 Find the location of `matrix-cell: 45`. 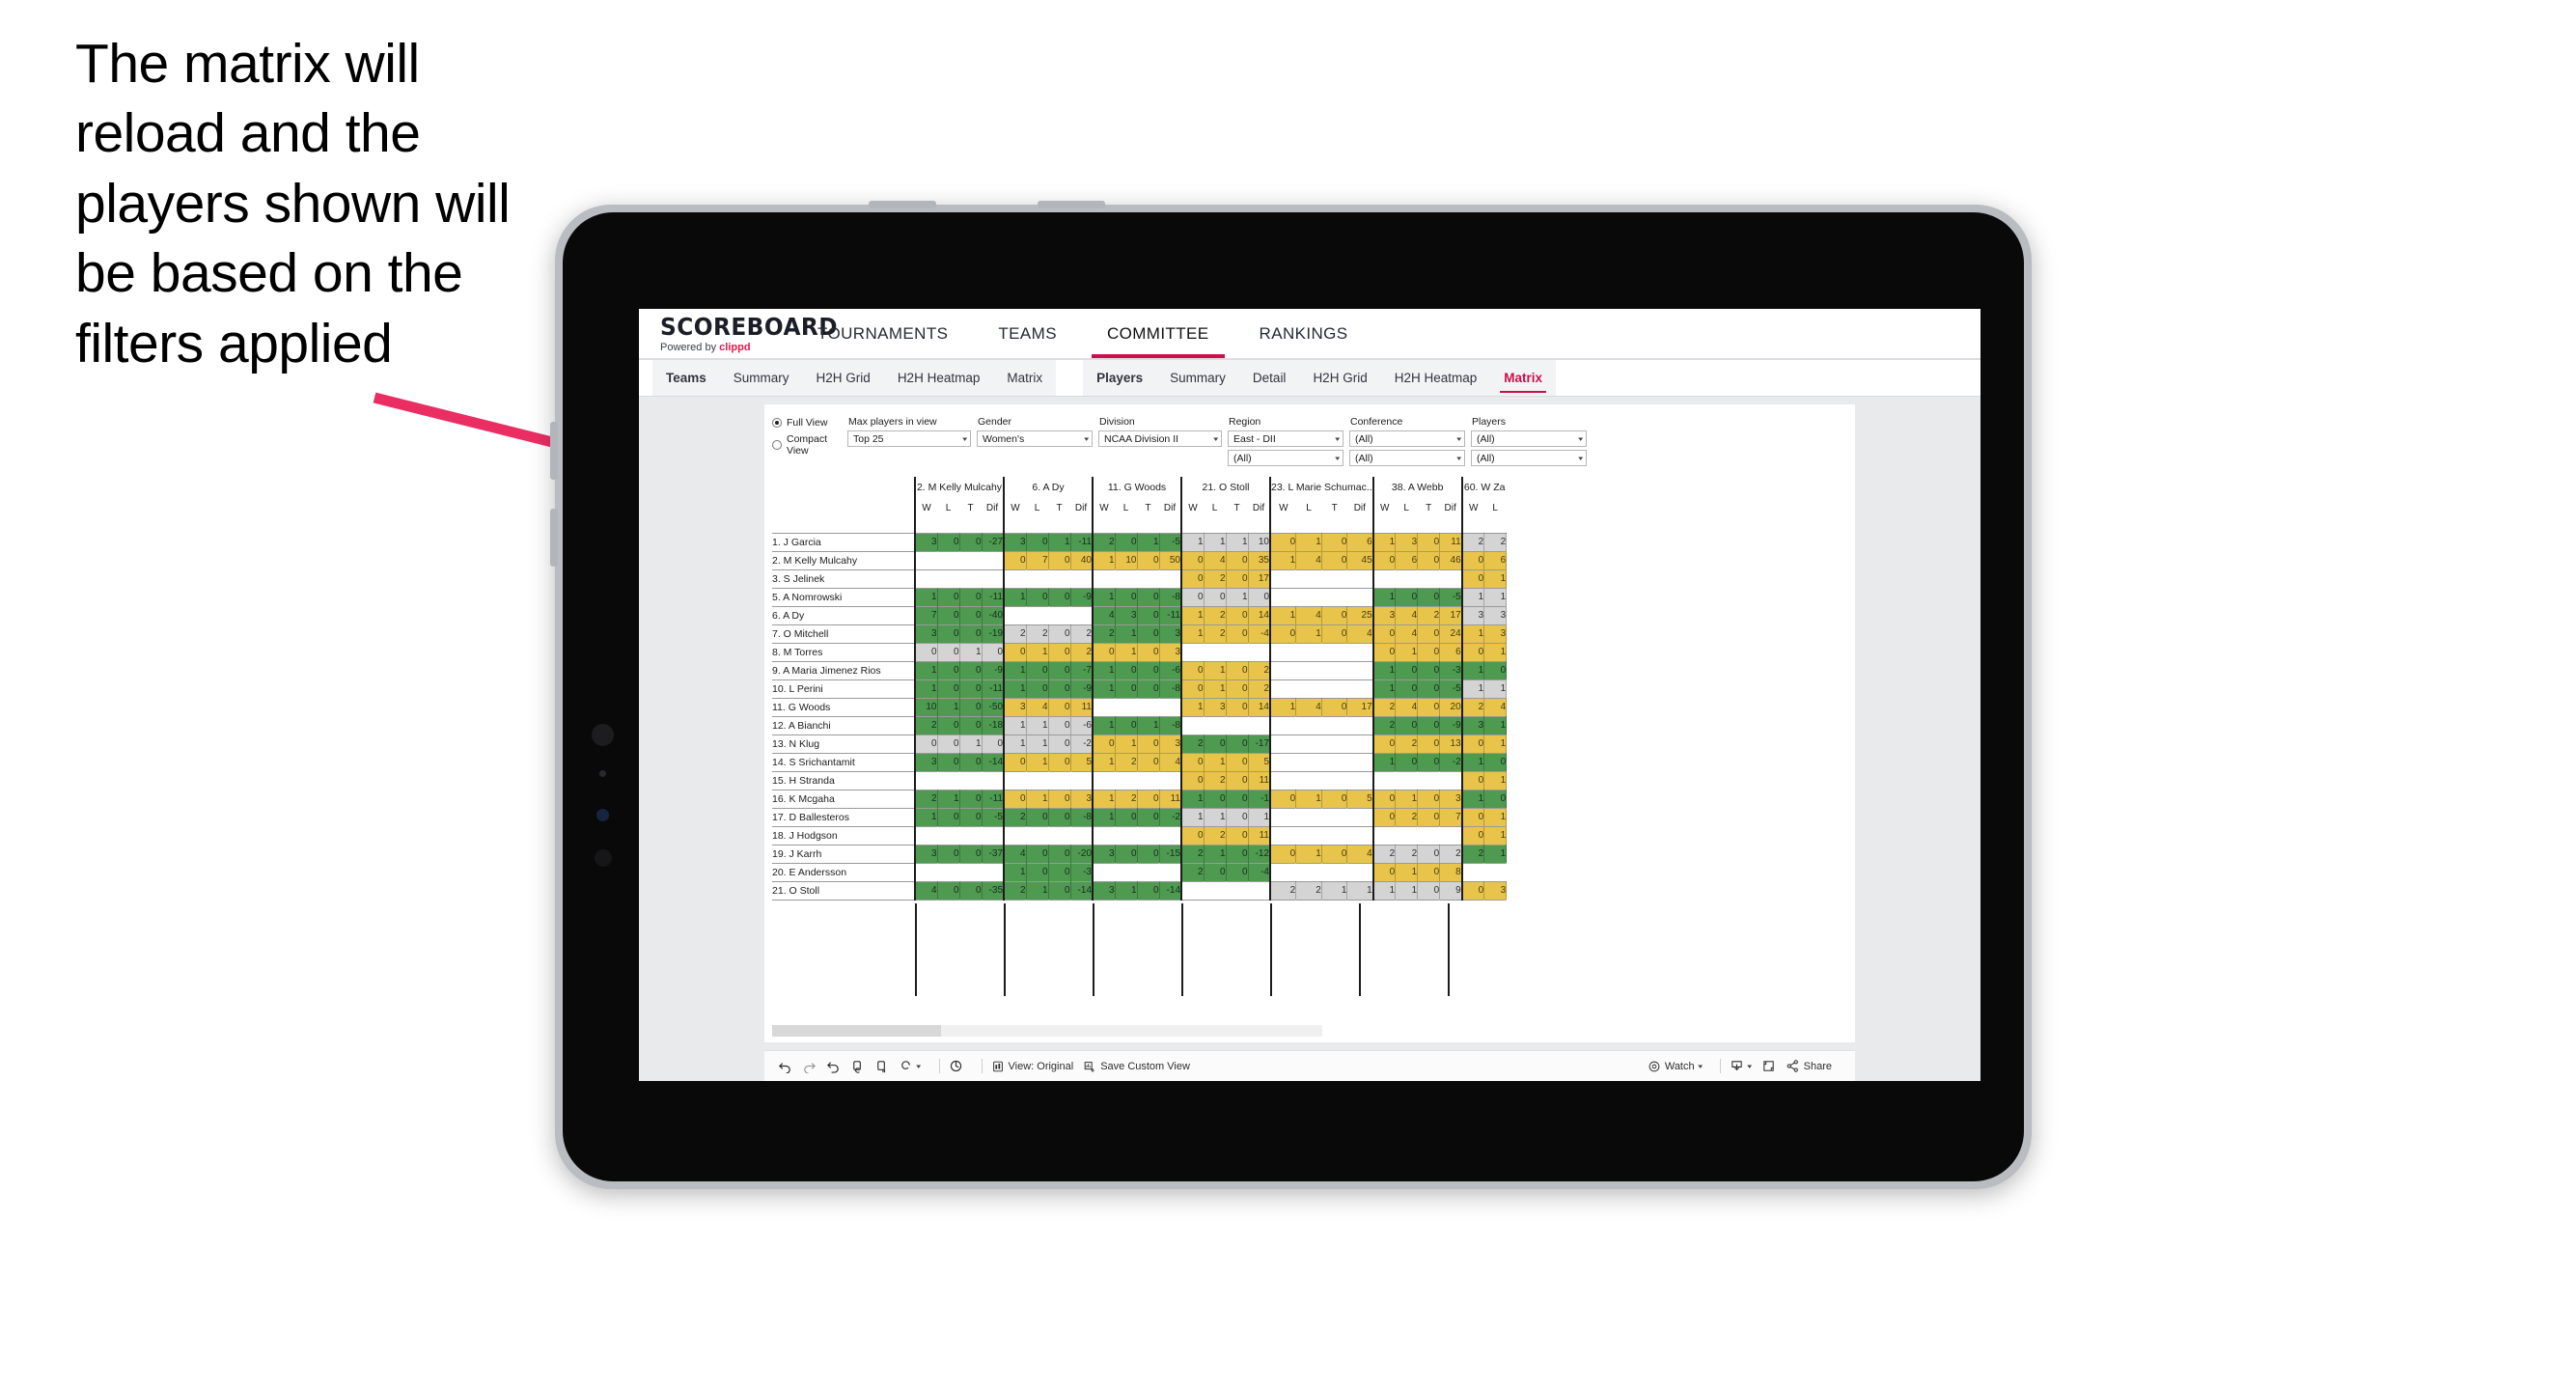

matrix-cell: 45 is located at coordinates (1360, 560).